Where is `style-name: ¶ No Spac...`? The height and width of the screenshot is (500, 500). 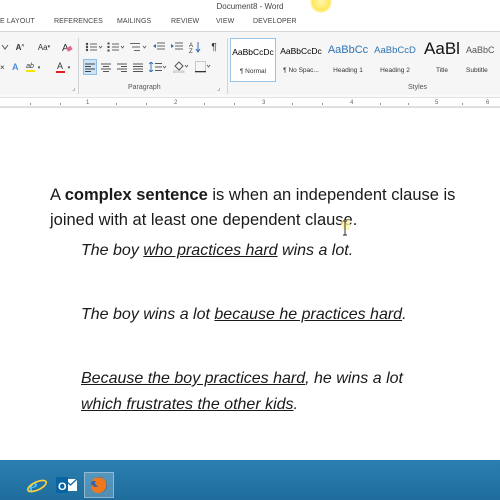
style-name: ¶ No Spac... is located at coordinates (301, 70).